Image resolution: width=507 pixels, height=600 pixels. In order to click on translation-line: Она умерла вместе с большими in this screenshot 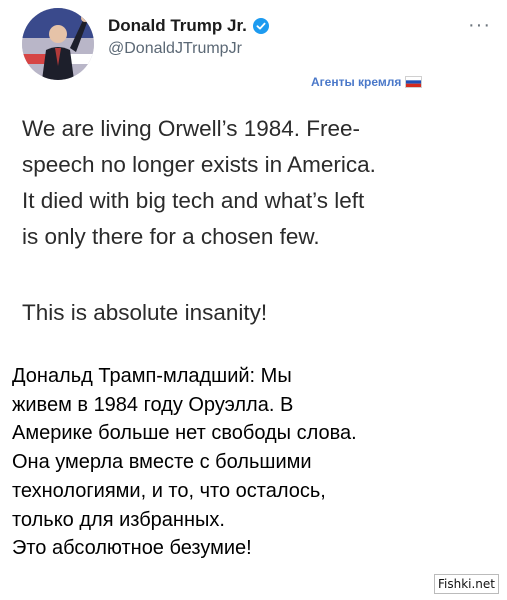, I will do `click(162, 462)`.